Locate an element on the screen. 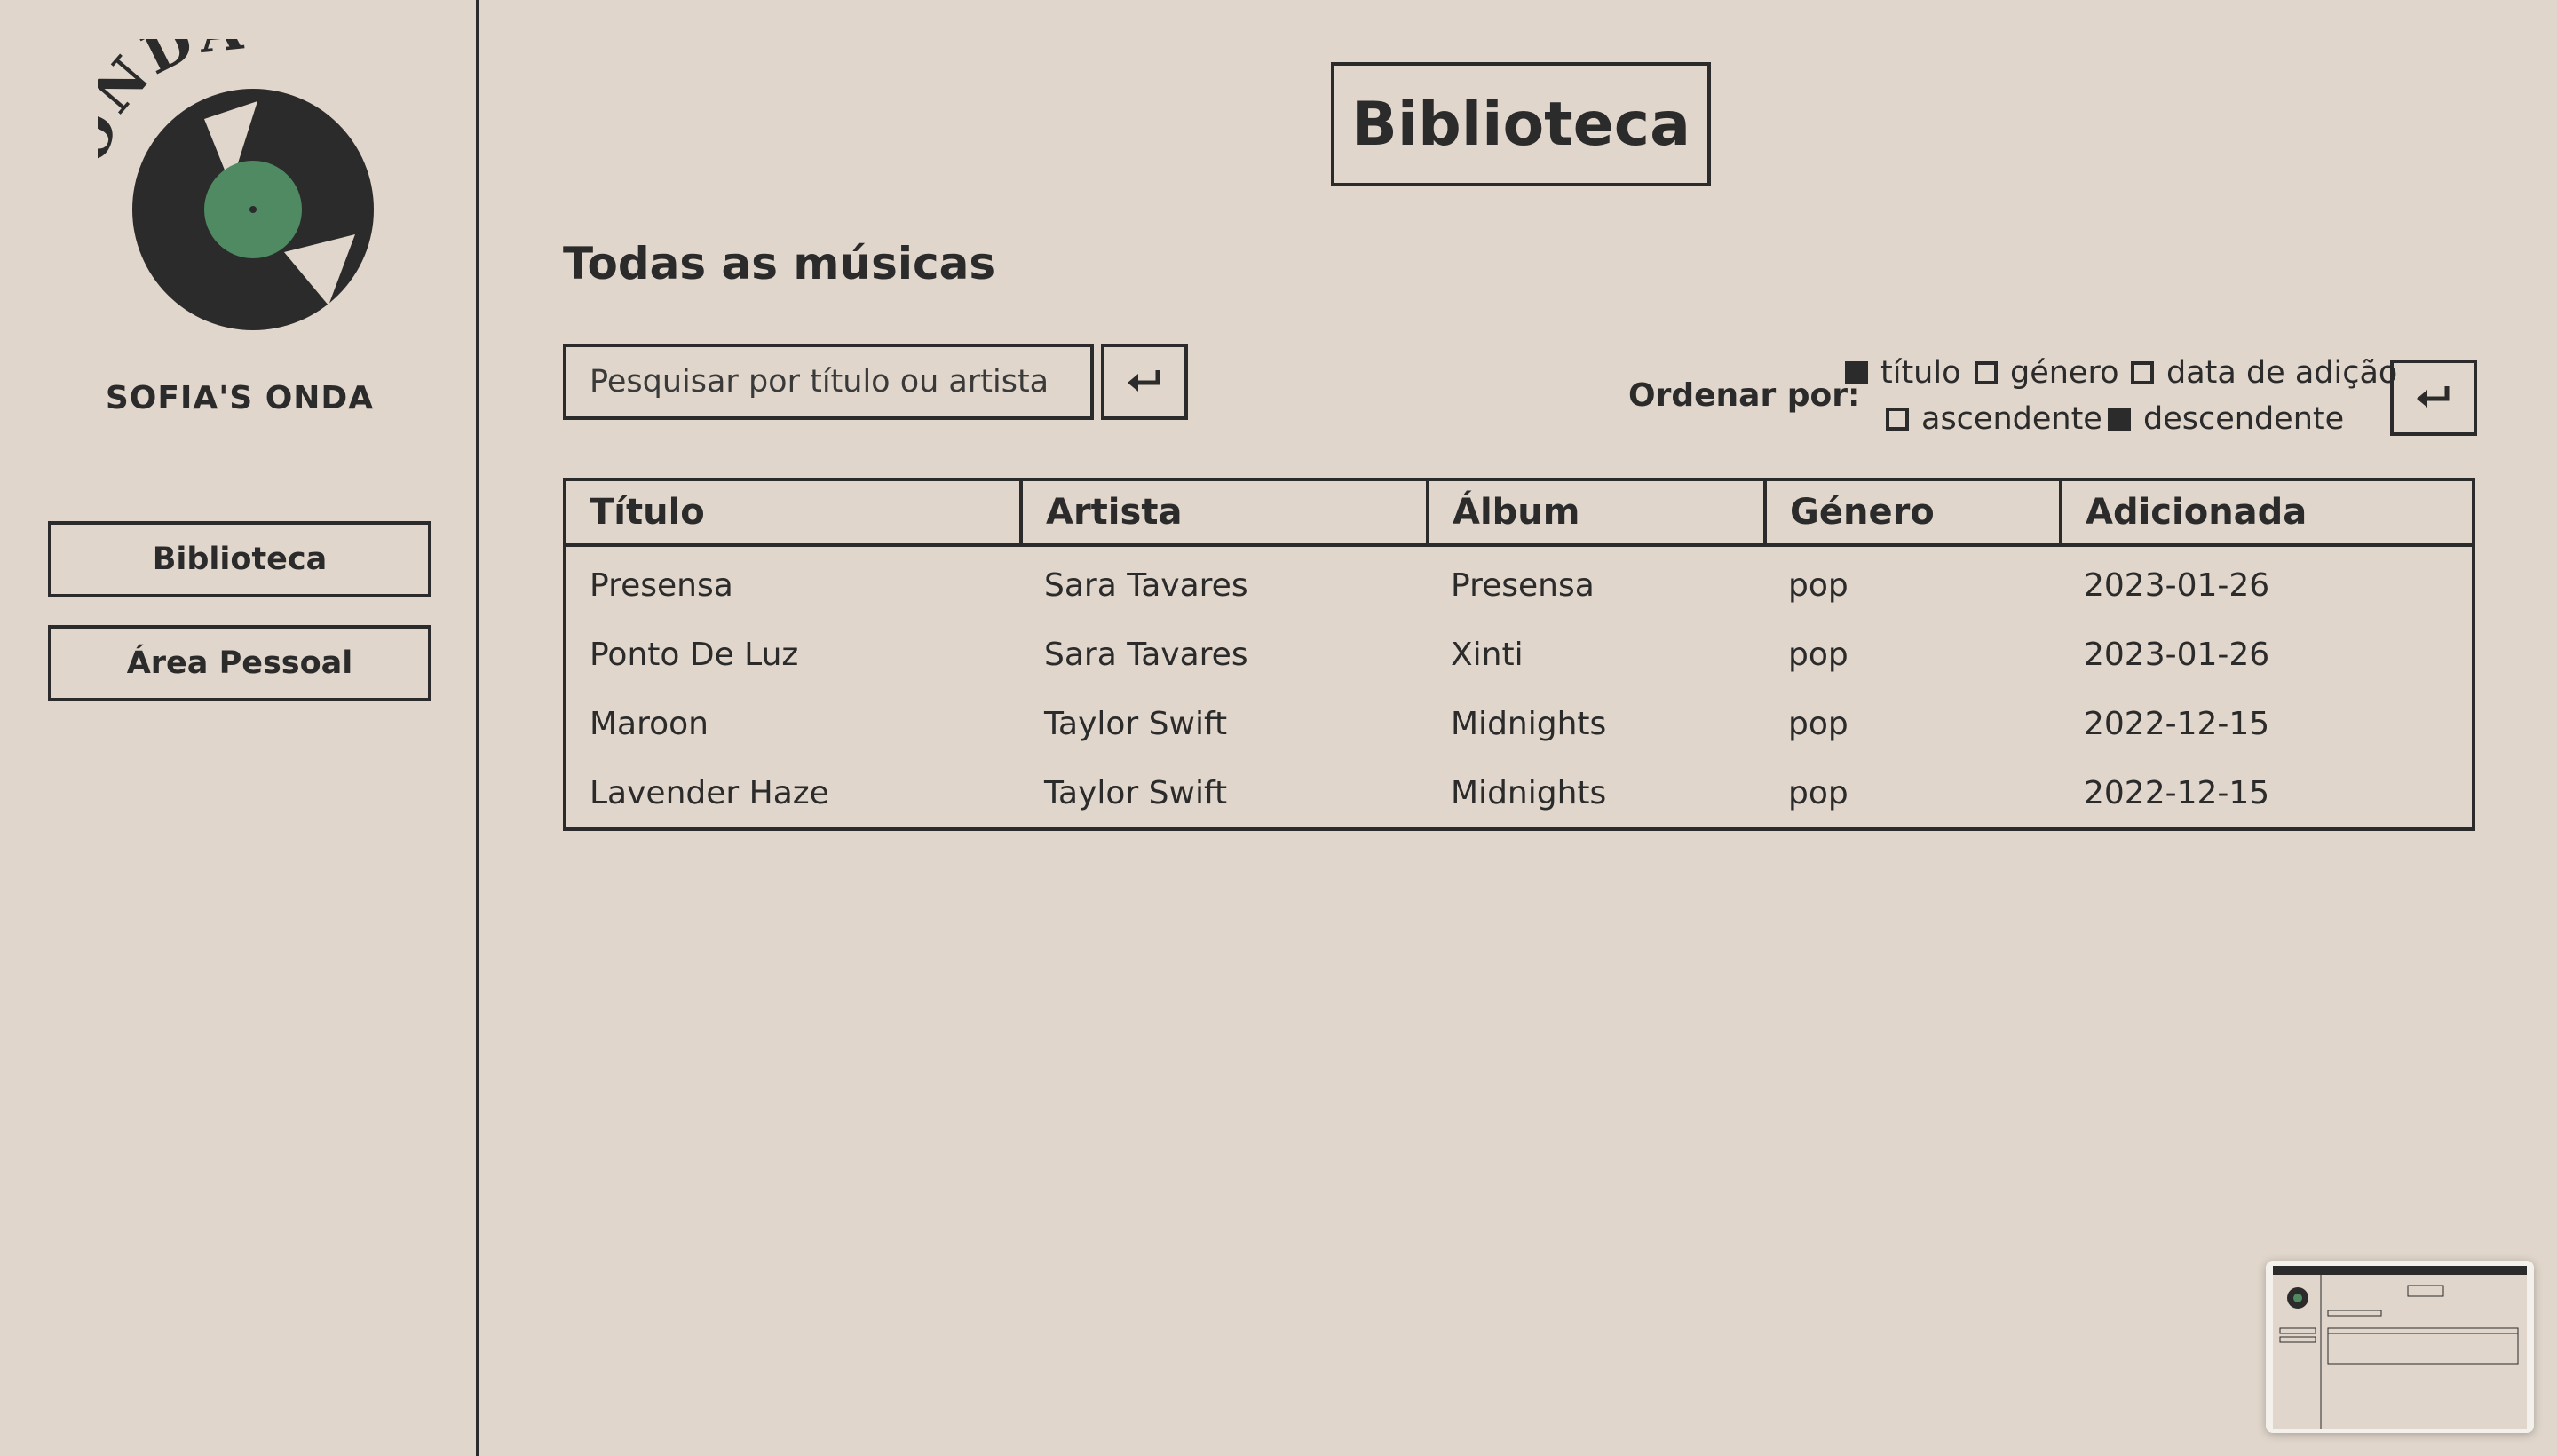 This screenshot has height=1456, width=2557. nav-biblioteca-button: Biblioteca is located at coordinates (239, 559).